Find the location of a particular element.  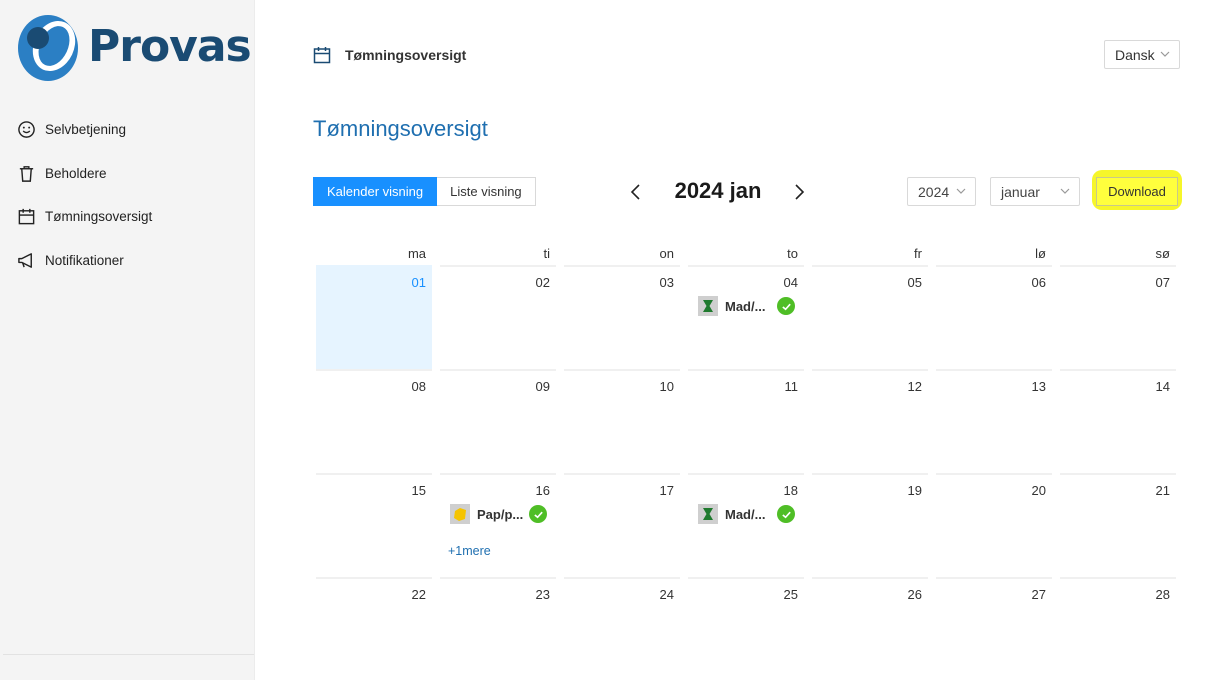

calendar-day: 13 is located at coordinates (994, 421).